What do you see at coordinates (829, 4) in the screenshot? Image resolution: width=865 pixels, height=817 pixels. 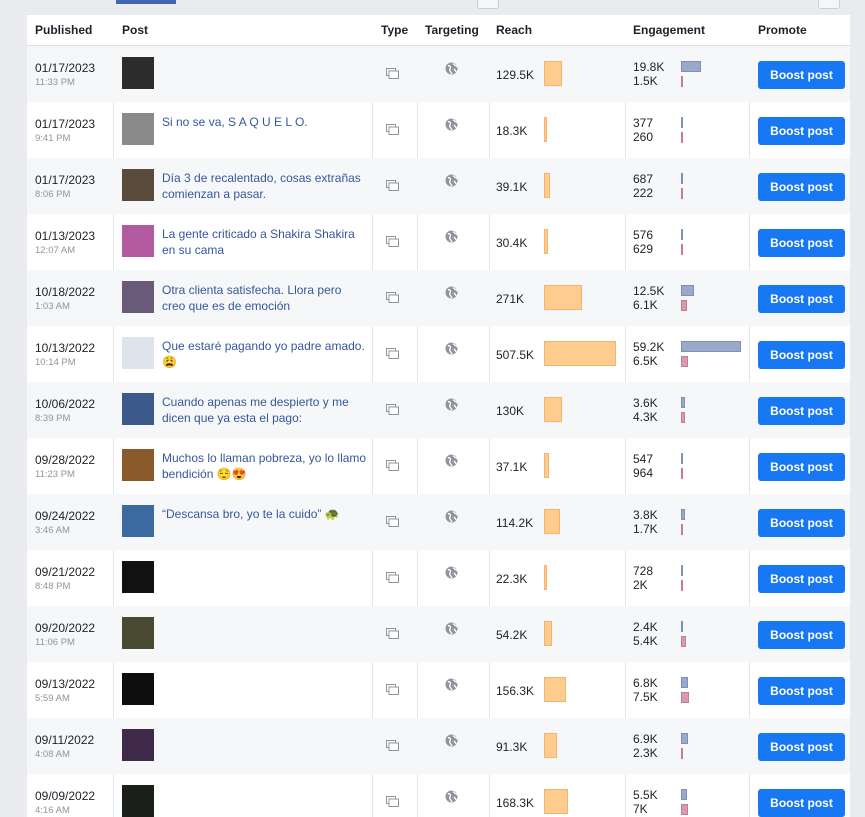 I see `top-dropdown-button-right` at bounding box center [829, 4].